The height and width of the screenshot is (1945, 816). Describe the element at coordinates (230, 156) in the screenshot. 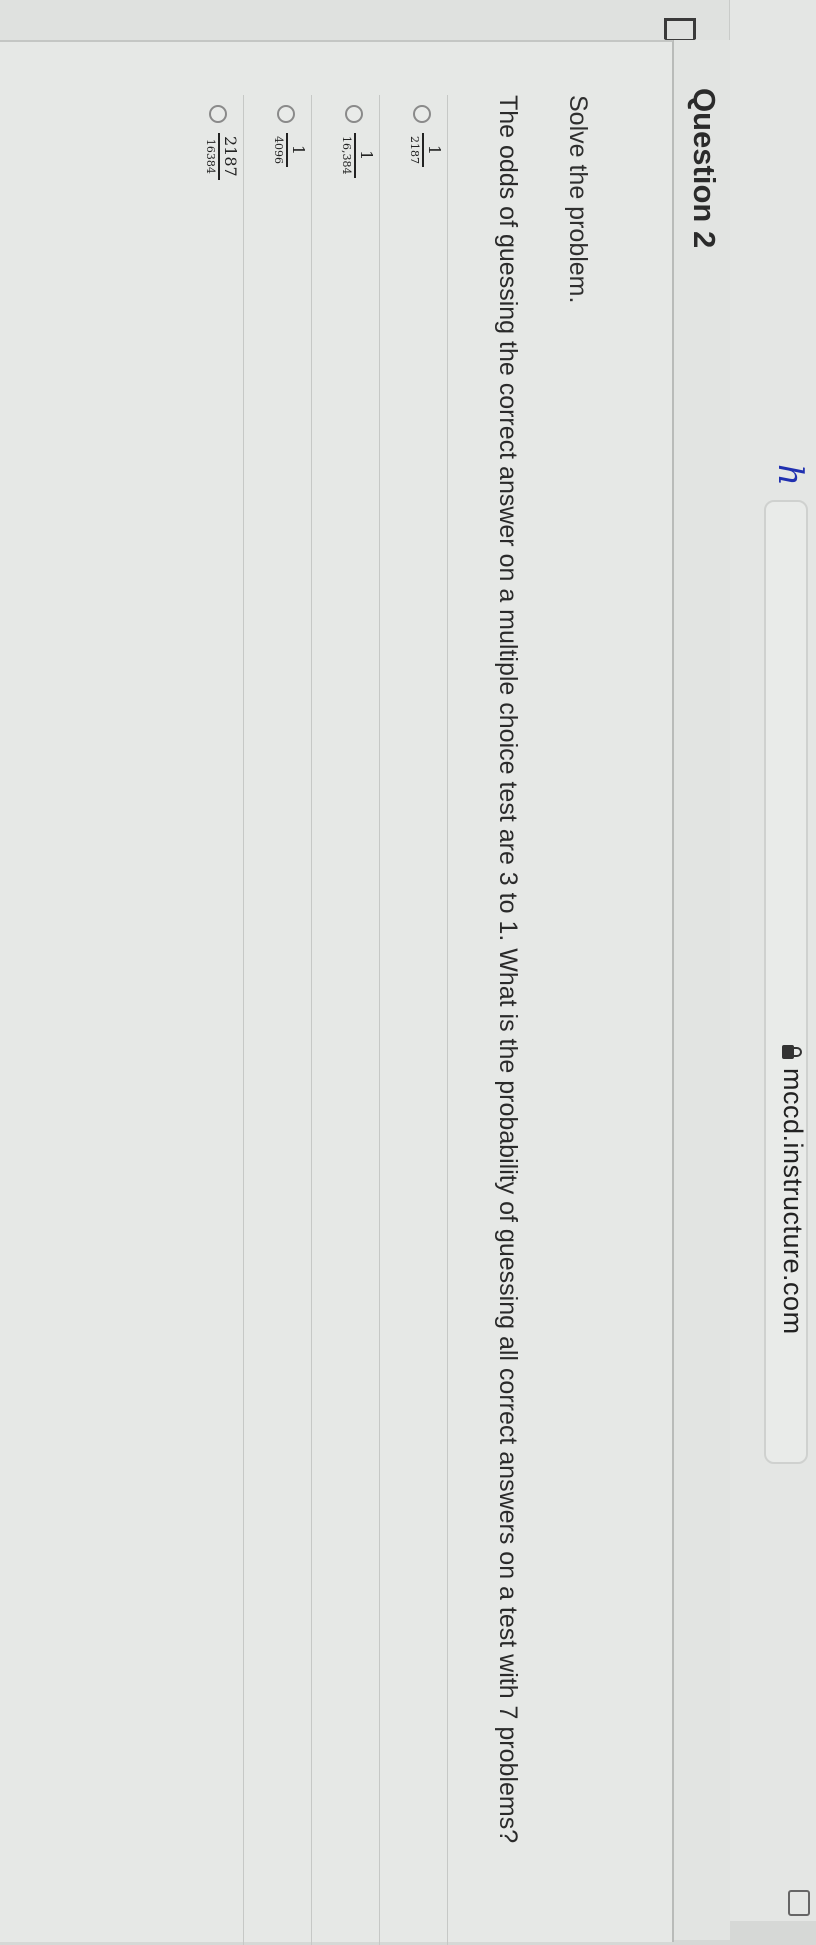

I see `fraction-numerator: 2187` at that location.